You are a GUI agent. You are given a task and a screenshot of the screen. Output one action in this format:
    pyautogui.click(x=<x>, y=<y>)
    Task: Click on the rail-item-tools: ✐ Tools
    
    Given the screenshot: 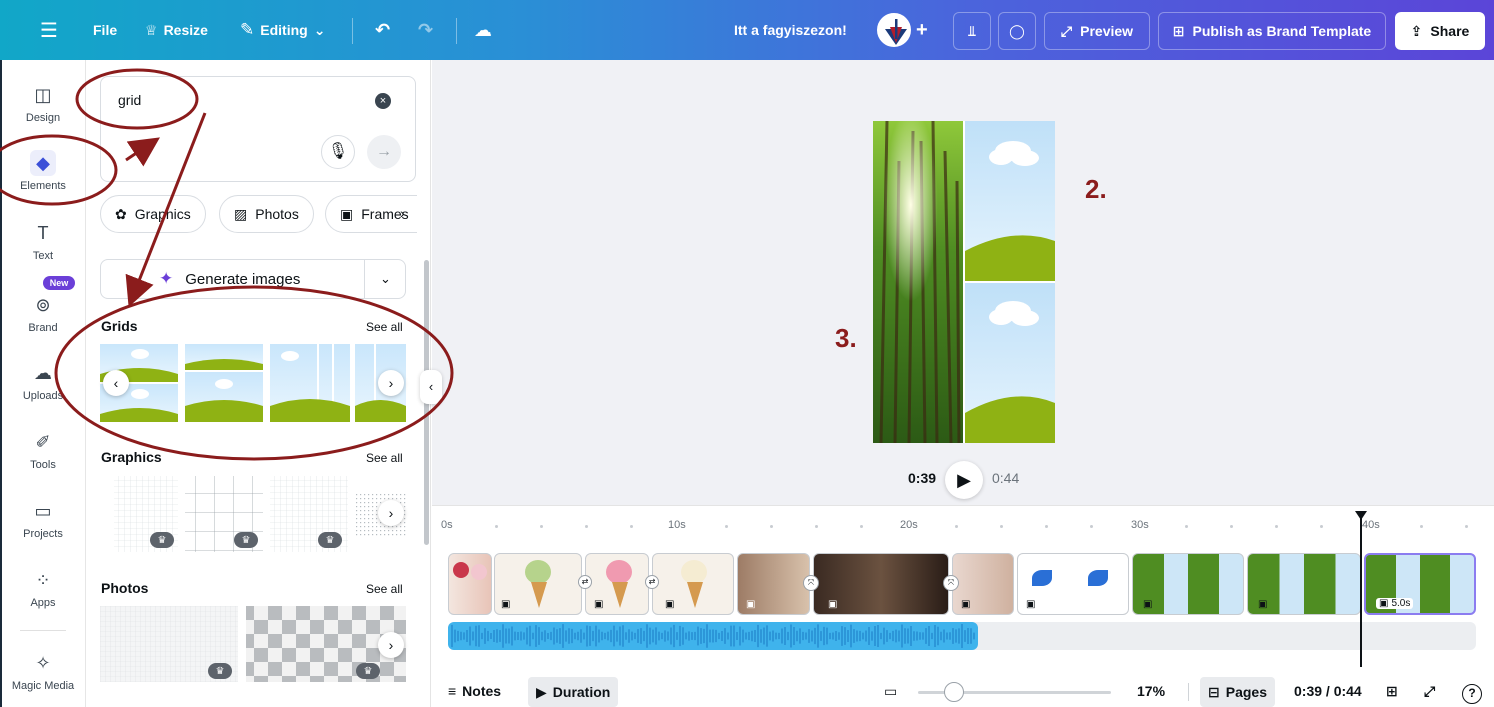 What is the action you would take?
    pyautogui.click(x=43, y=450)
    